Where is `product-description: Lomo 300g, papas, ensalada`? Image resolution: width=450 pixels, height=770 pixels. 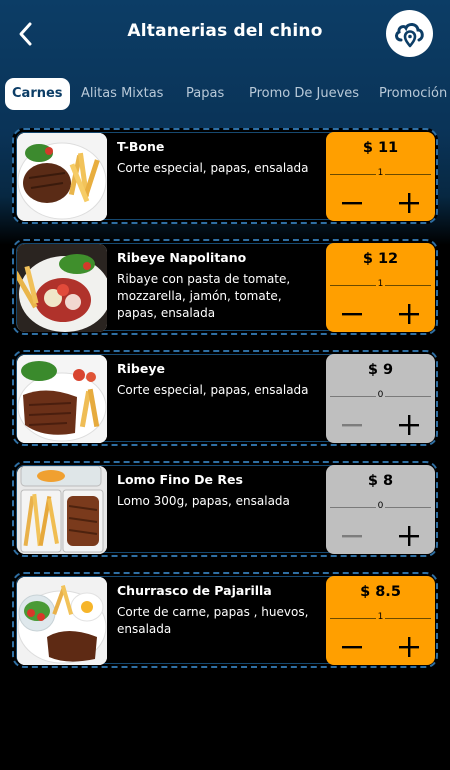
product-description: Lomo 300g, papas, ensalada is located at coordinates (203, 501).